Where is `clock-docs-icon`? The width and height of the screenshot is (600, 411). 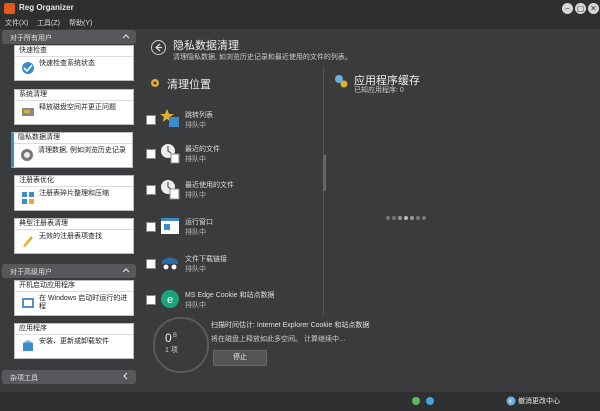 clock-docs-icon is located at coordinates (170, 190).